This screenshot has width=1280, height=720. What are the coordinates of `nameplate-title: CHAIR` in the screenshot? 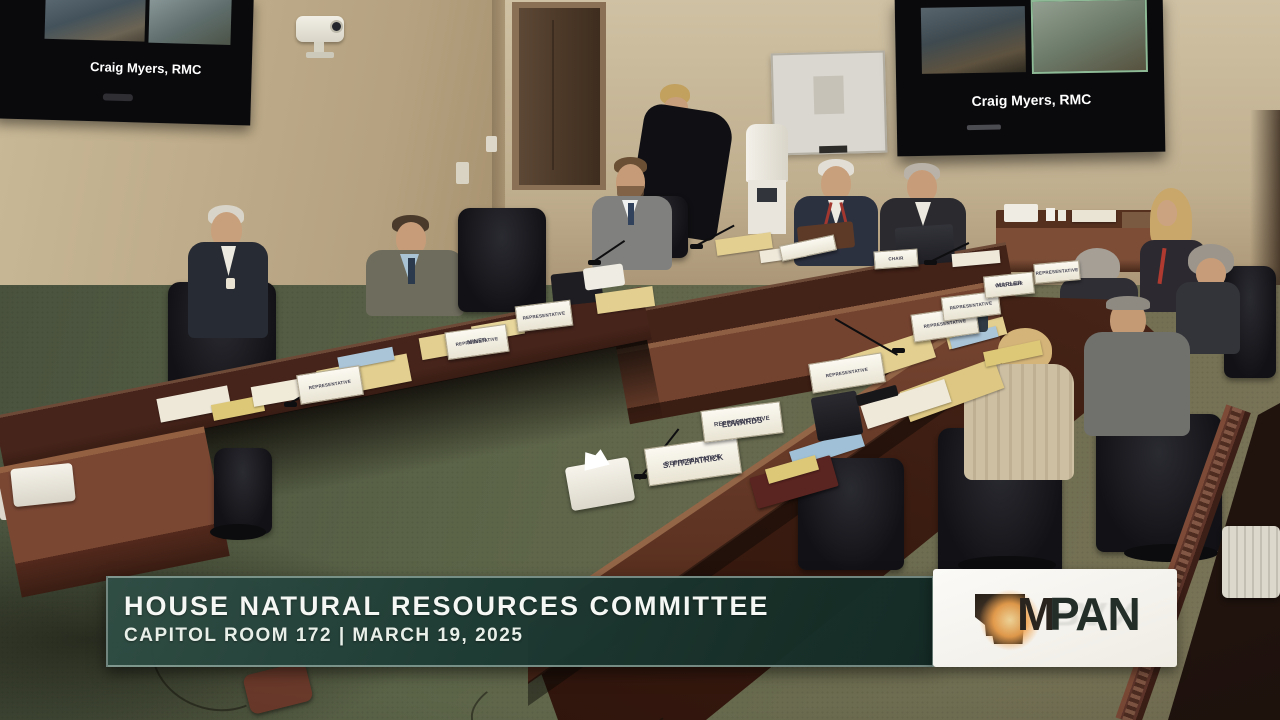 It's located at (896, 258).